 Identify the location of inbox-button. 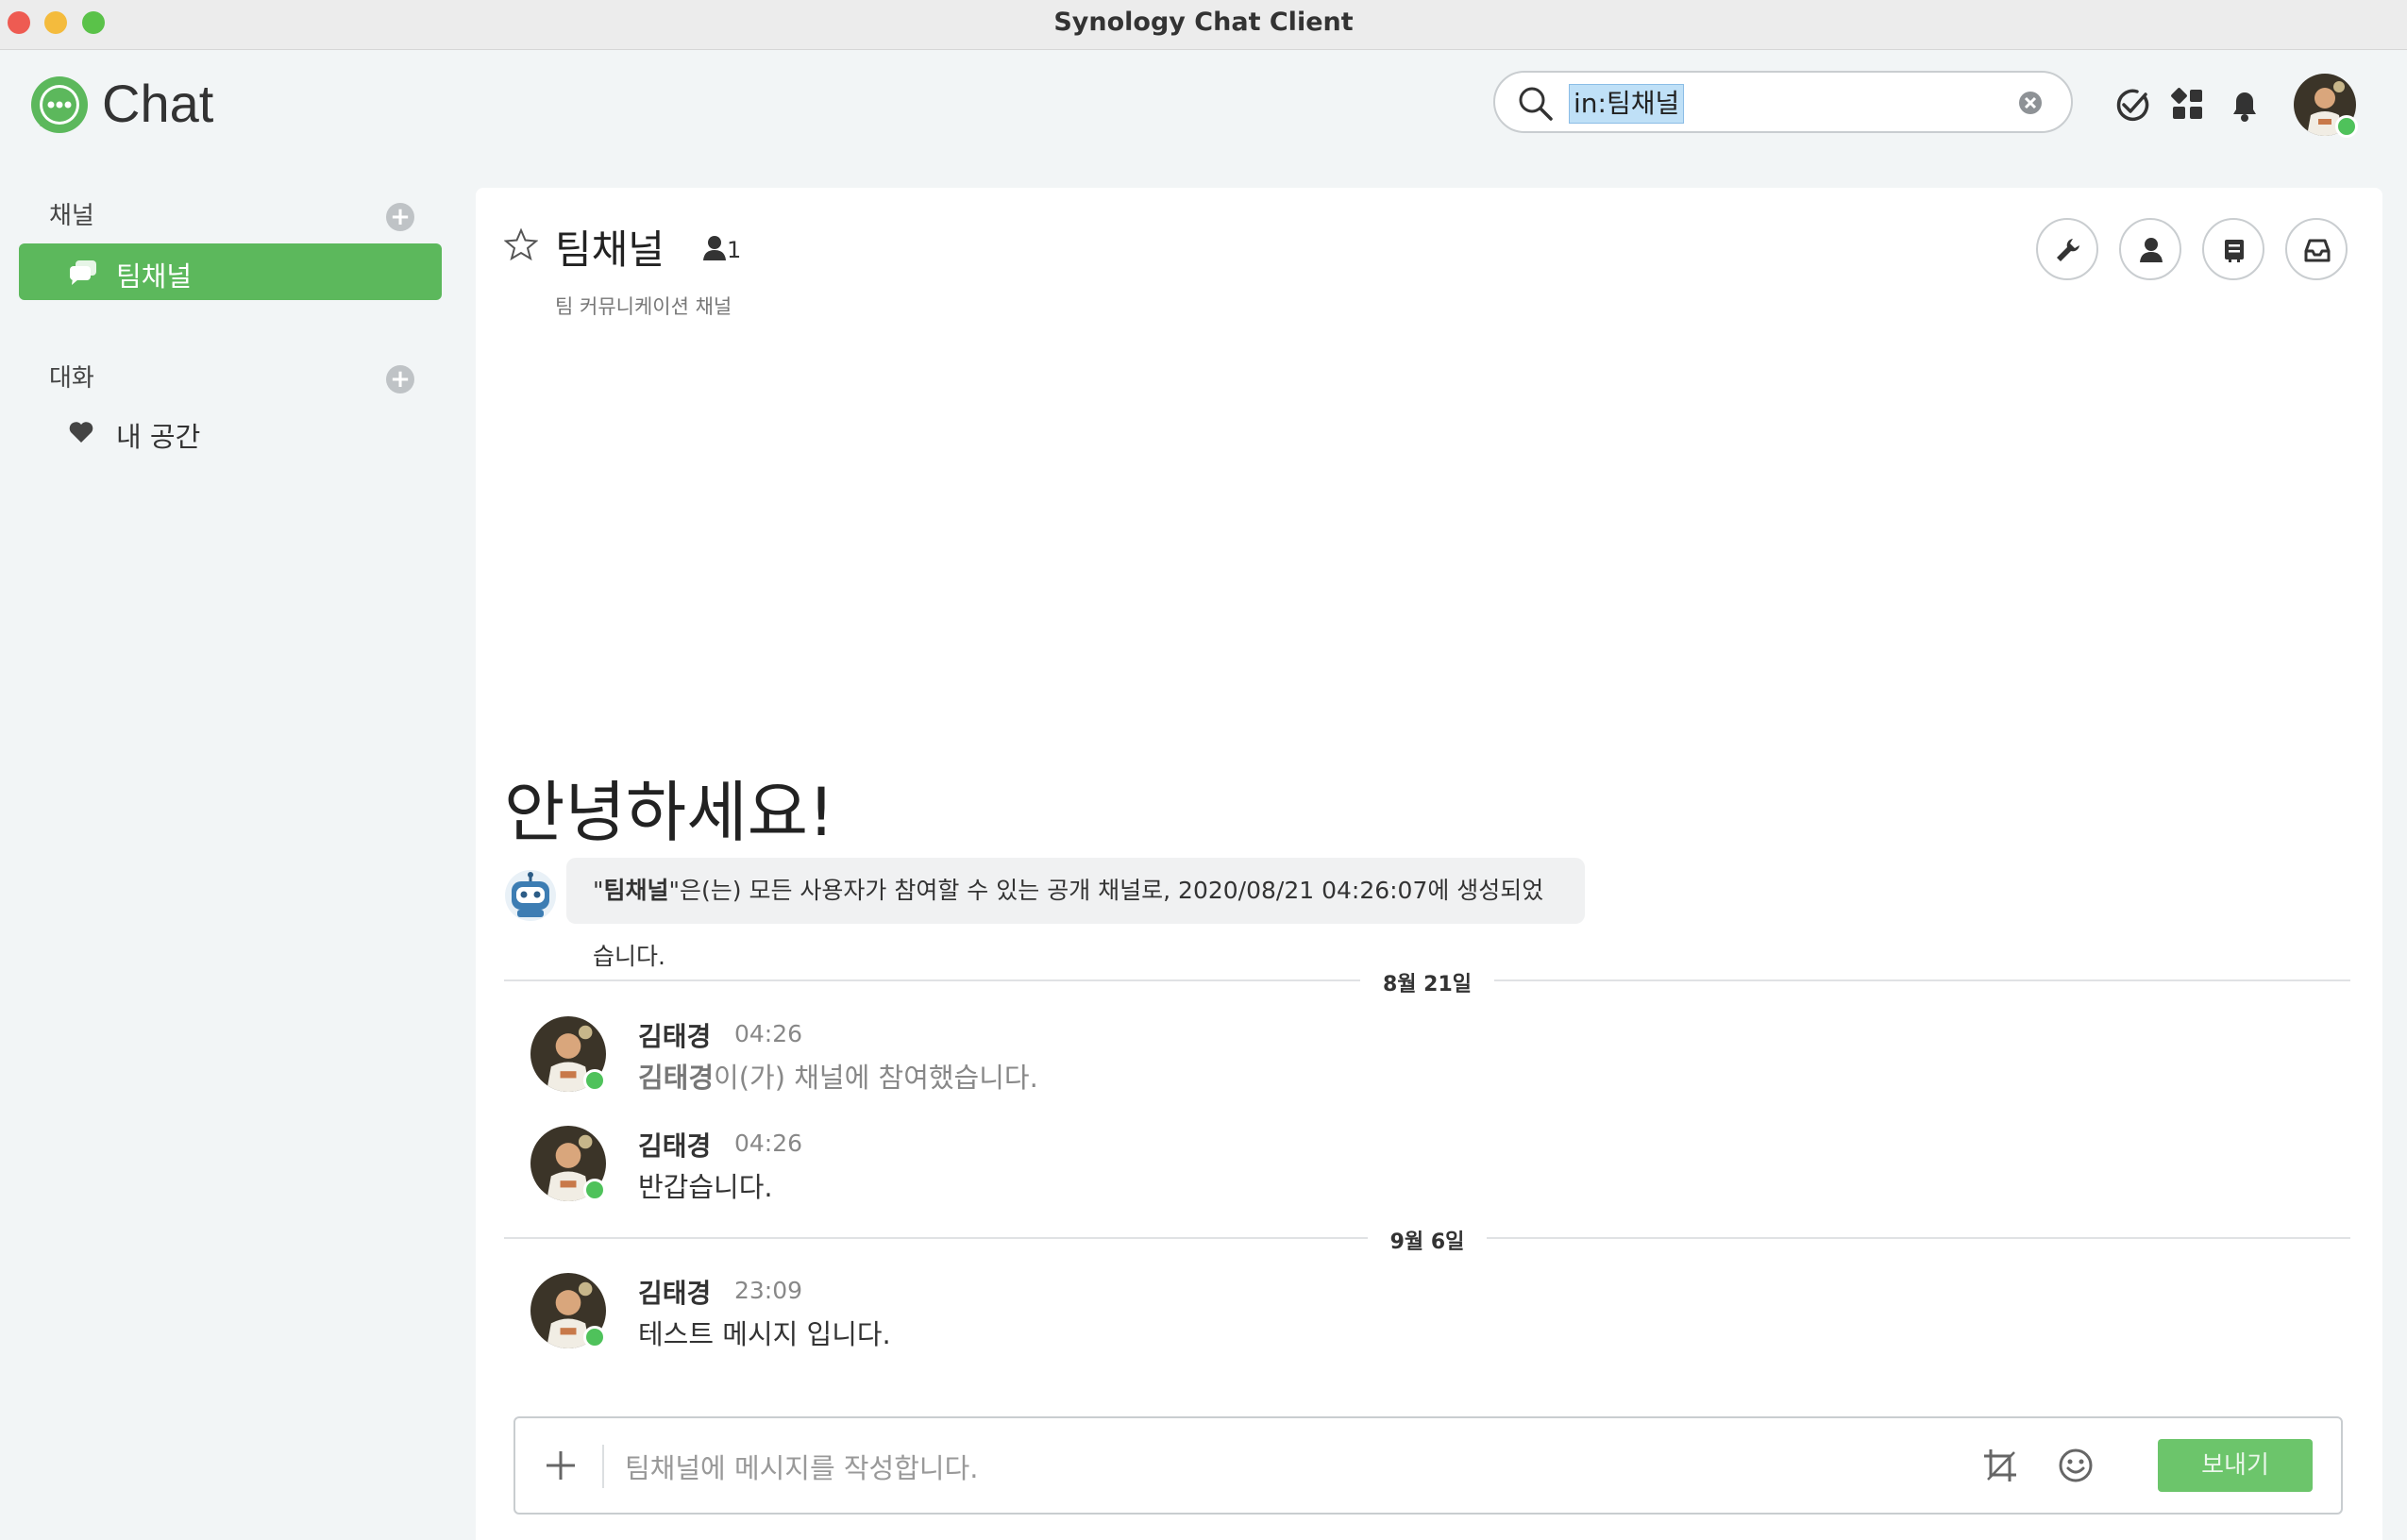
(2316, 249).